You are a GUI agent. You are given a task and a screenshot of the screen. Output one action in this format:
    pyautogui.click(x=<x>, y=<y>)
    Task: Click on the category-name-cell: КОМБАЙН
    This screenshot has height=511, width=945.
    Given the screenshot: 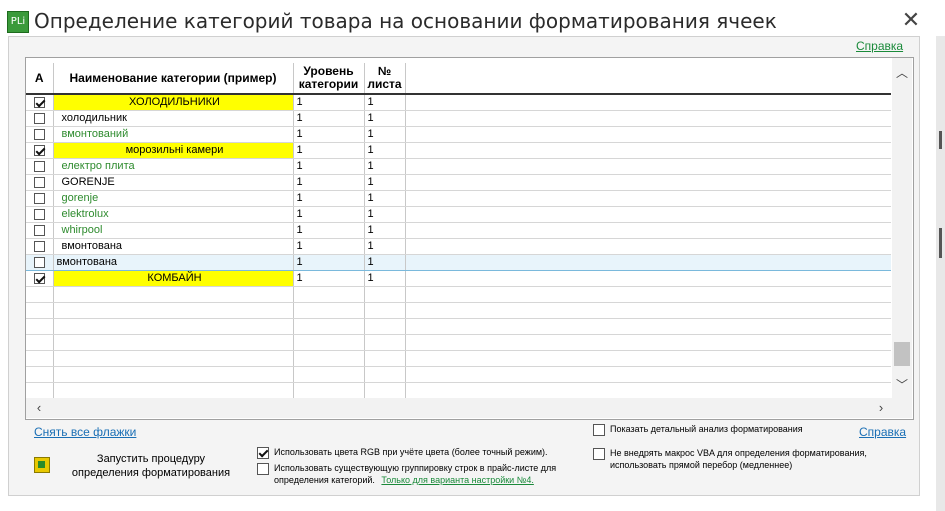 What is the action you would take?
    pyautogui.click(x=173, y=278)
    